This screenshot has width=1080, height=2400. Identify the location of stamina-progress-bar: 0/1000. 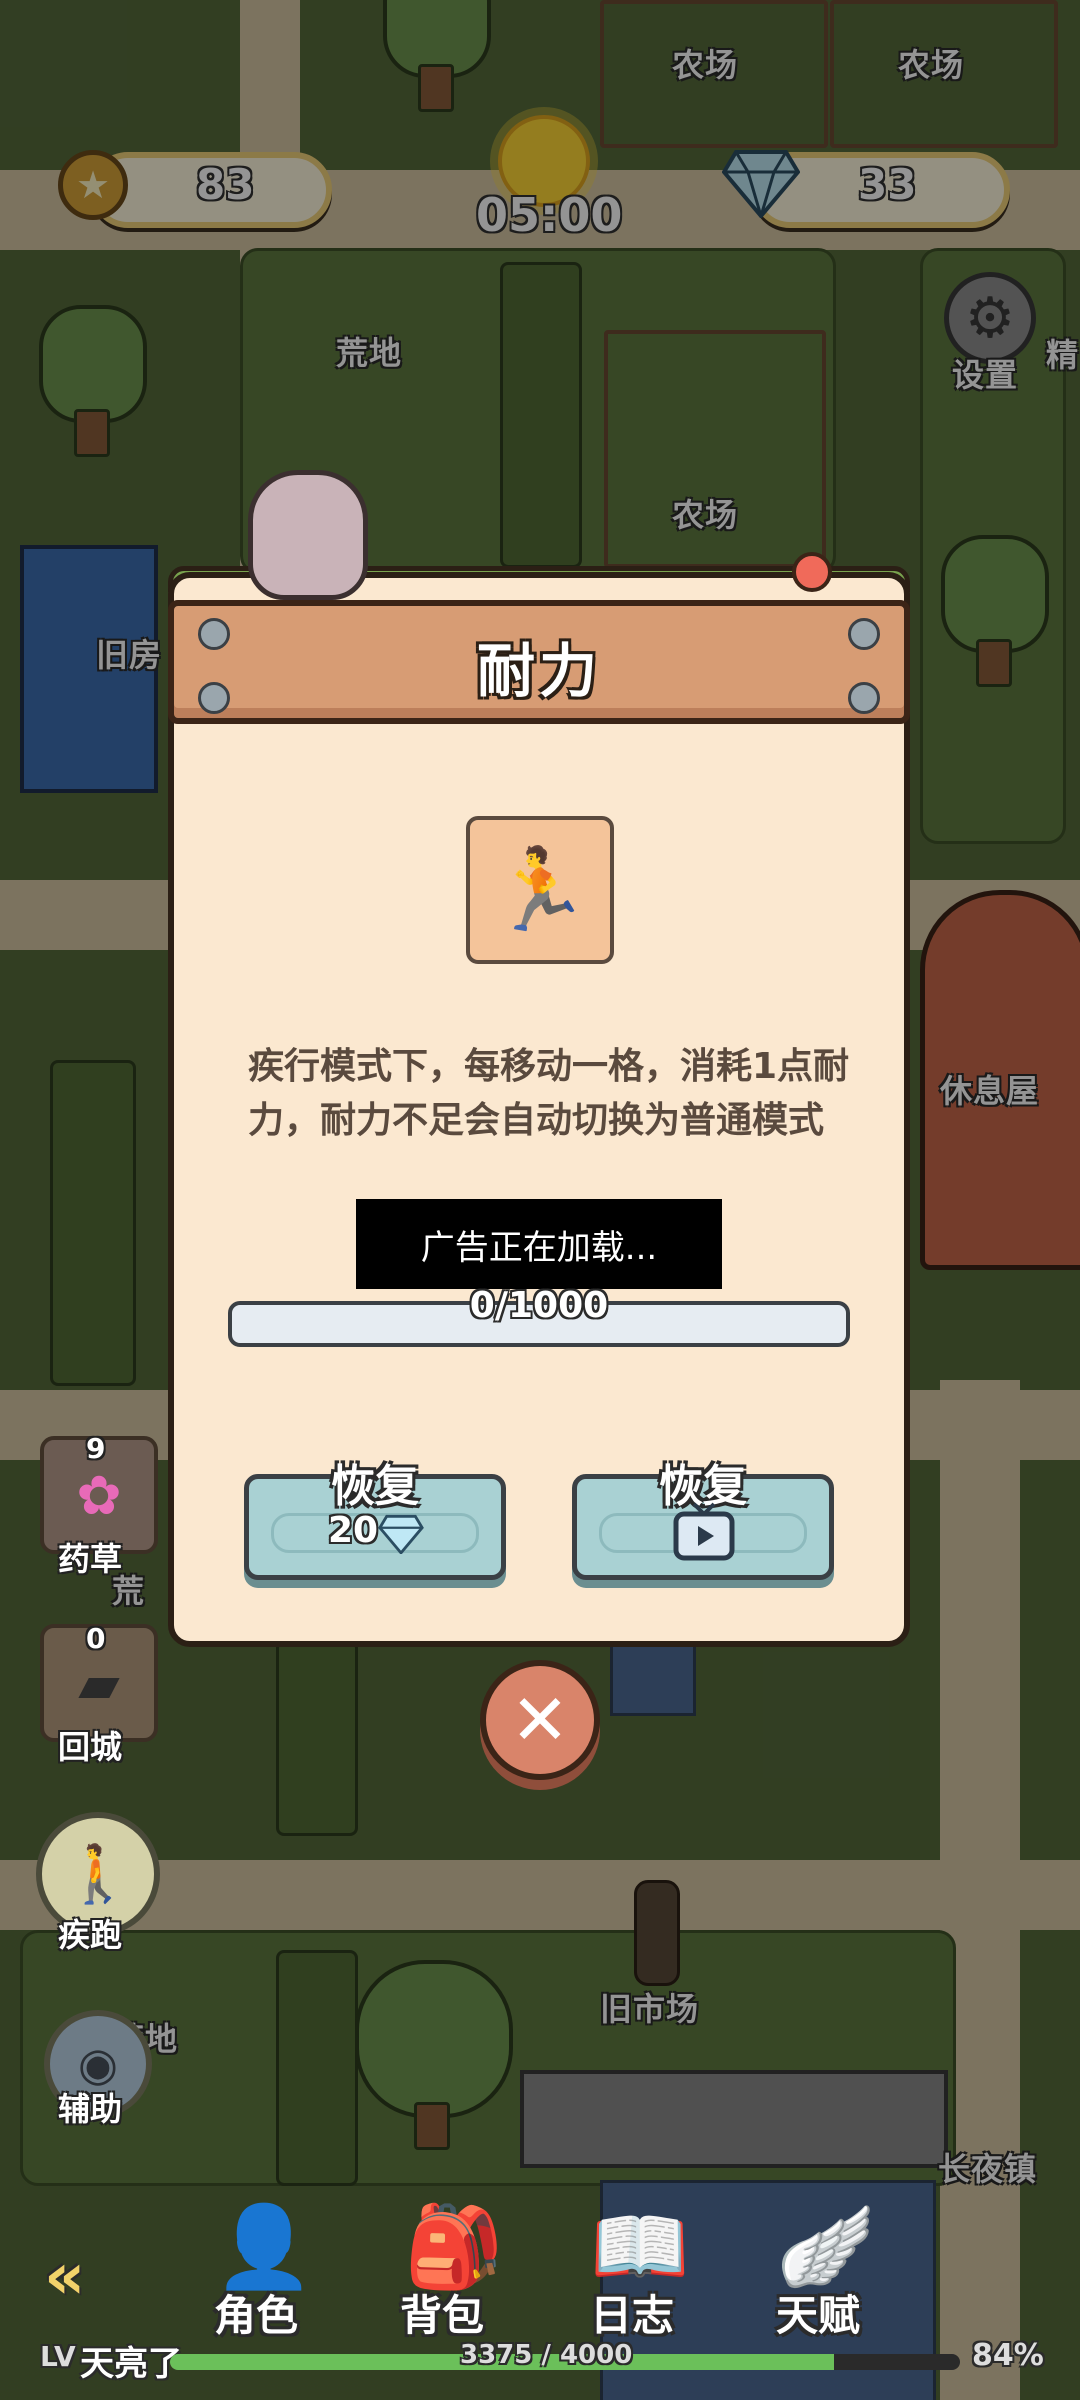
(539, 1316).